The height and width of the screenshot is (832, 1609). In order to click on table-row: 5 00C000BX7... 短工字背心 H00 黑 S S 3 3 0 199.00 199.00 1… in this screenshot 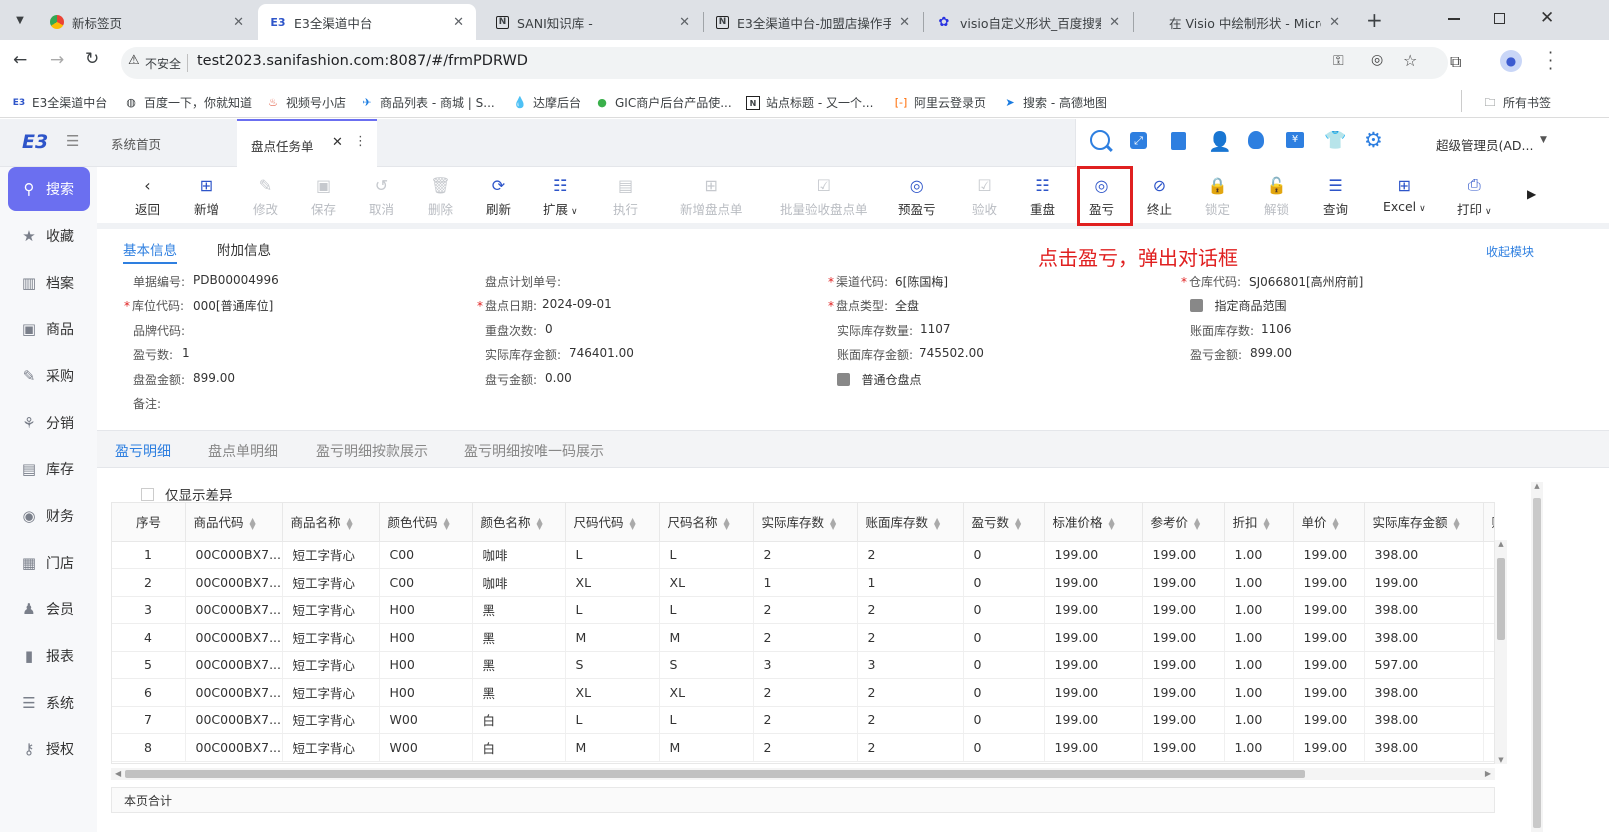, I will do `click(803, 665)`.